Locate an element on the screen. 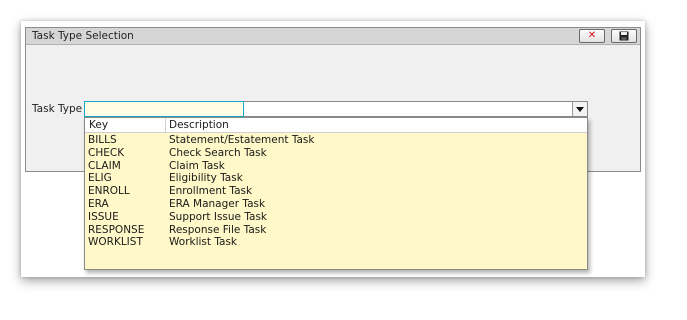 The height and width of the screenshot is (320, 687). row-key: RESPONSE is located at coordinates (116, 229).